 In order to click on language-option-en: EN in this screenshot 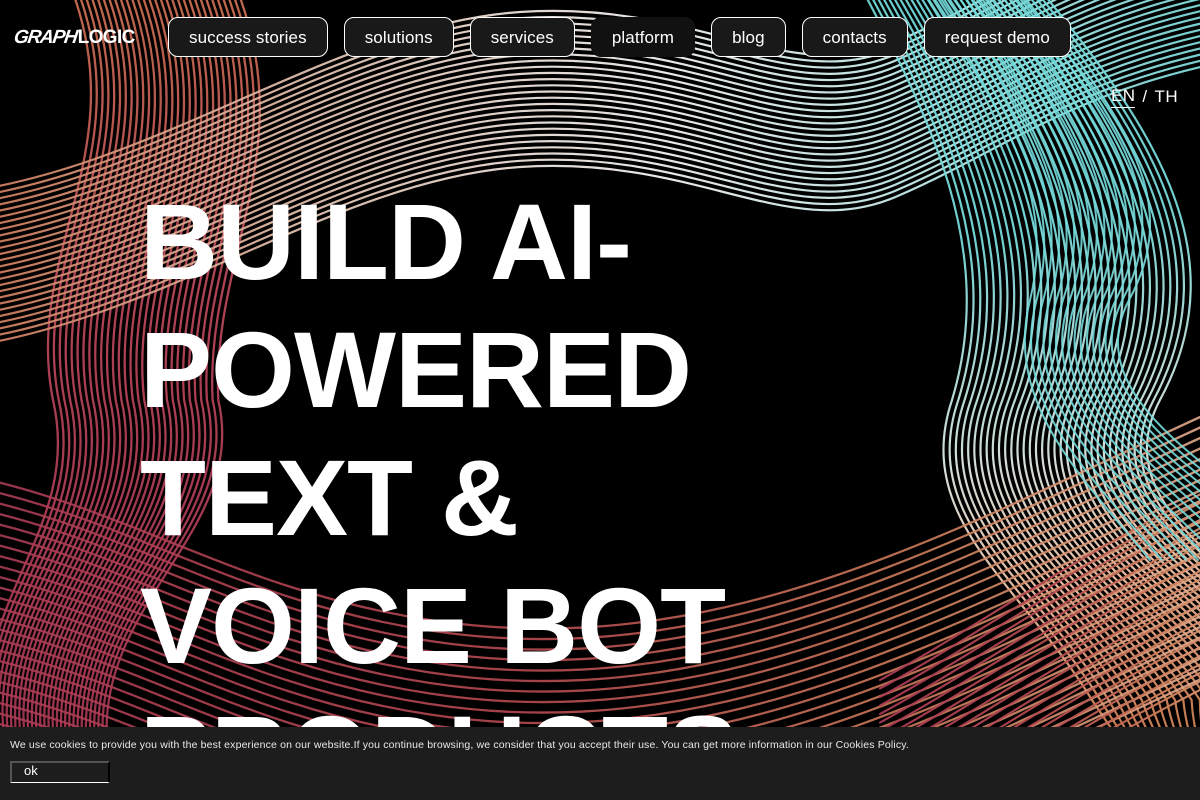, I will do `click(1123, 97)`.